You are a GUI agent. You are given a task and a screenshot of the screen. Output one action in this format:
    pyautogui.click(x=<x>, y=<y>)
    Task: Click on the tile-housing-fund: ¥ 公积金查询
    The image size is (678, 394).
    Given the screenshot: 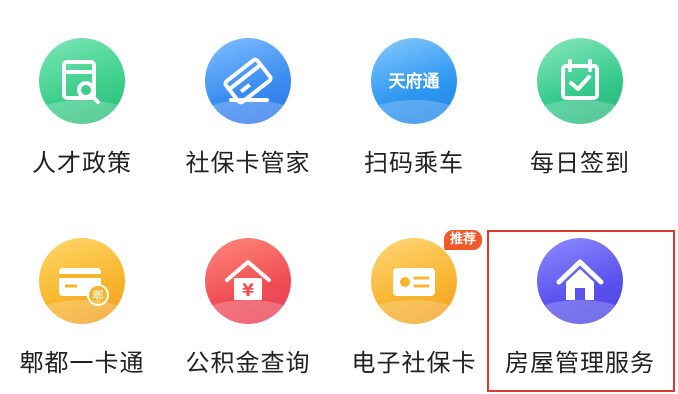 What is the action you would take?
    pyautogui.click(x=248, y=295)
    